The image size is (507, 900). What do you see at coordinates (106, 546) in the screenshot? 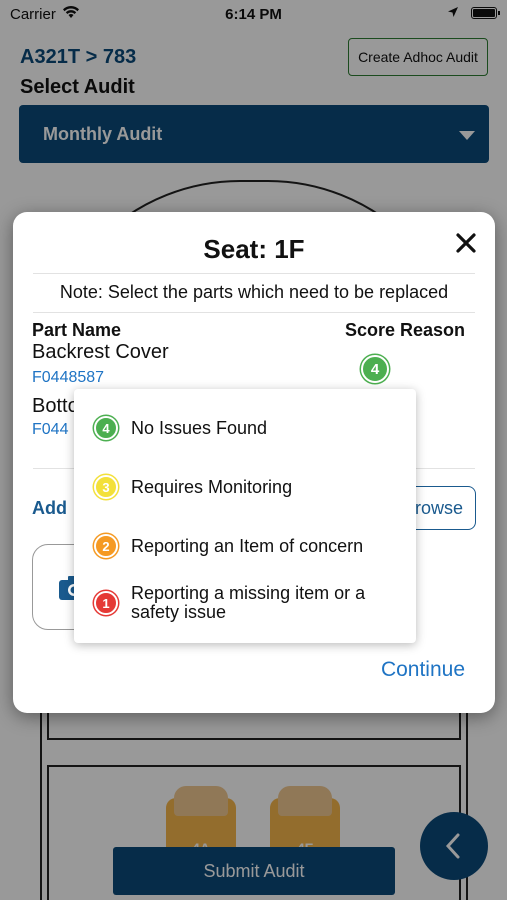
I see `score-dot-2: 2` at bounding box center [106, 546].